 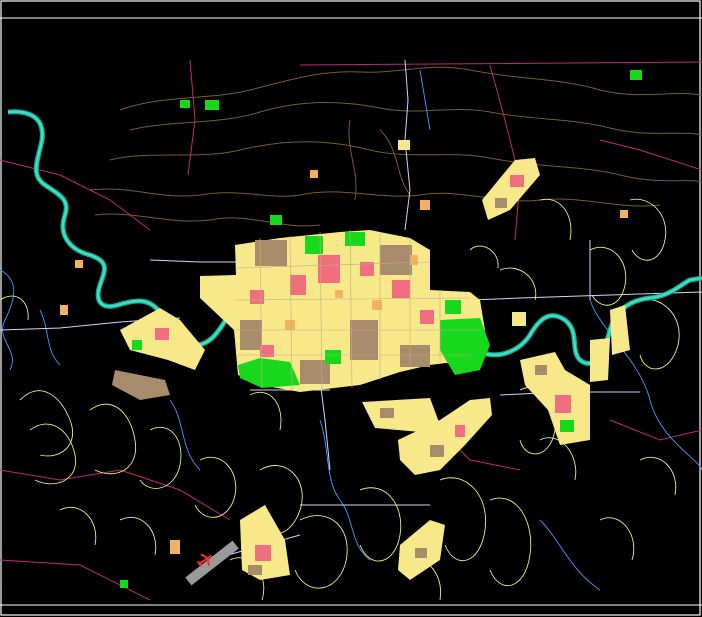 I want to click on airport, so click(x=212, y=563).